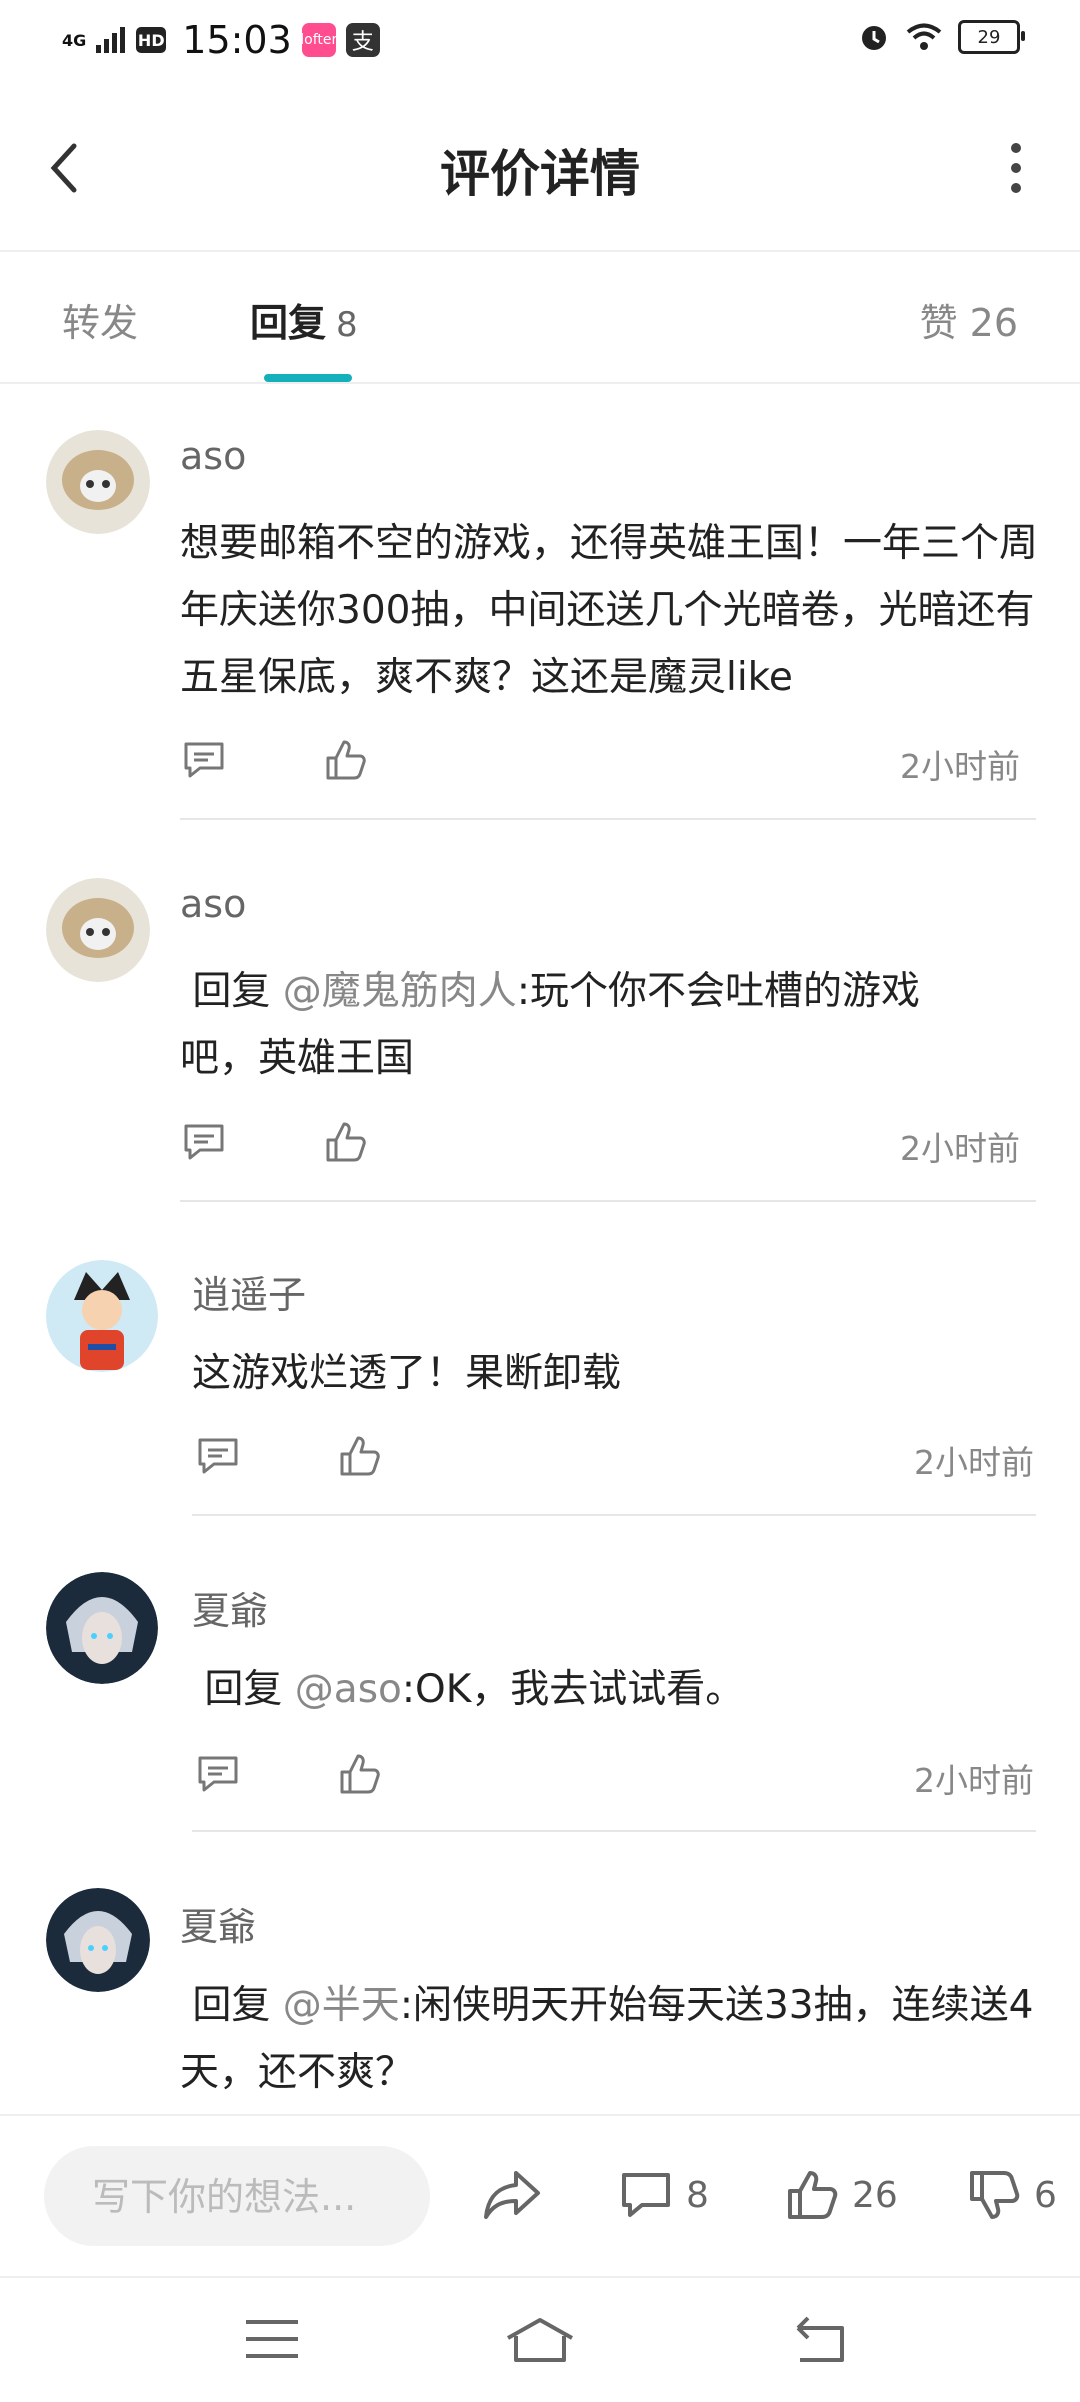  What do you see at coordinates (74, 40) in the screenshot?
I see `signal-indicator: 4G` at bounding box center [74, 40].